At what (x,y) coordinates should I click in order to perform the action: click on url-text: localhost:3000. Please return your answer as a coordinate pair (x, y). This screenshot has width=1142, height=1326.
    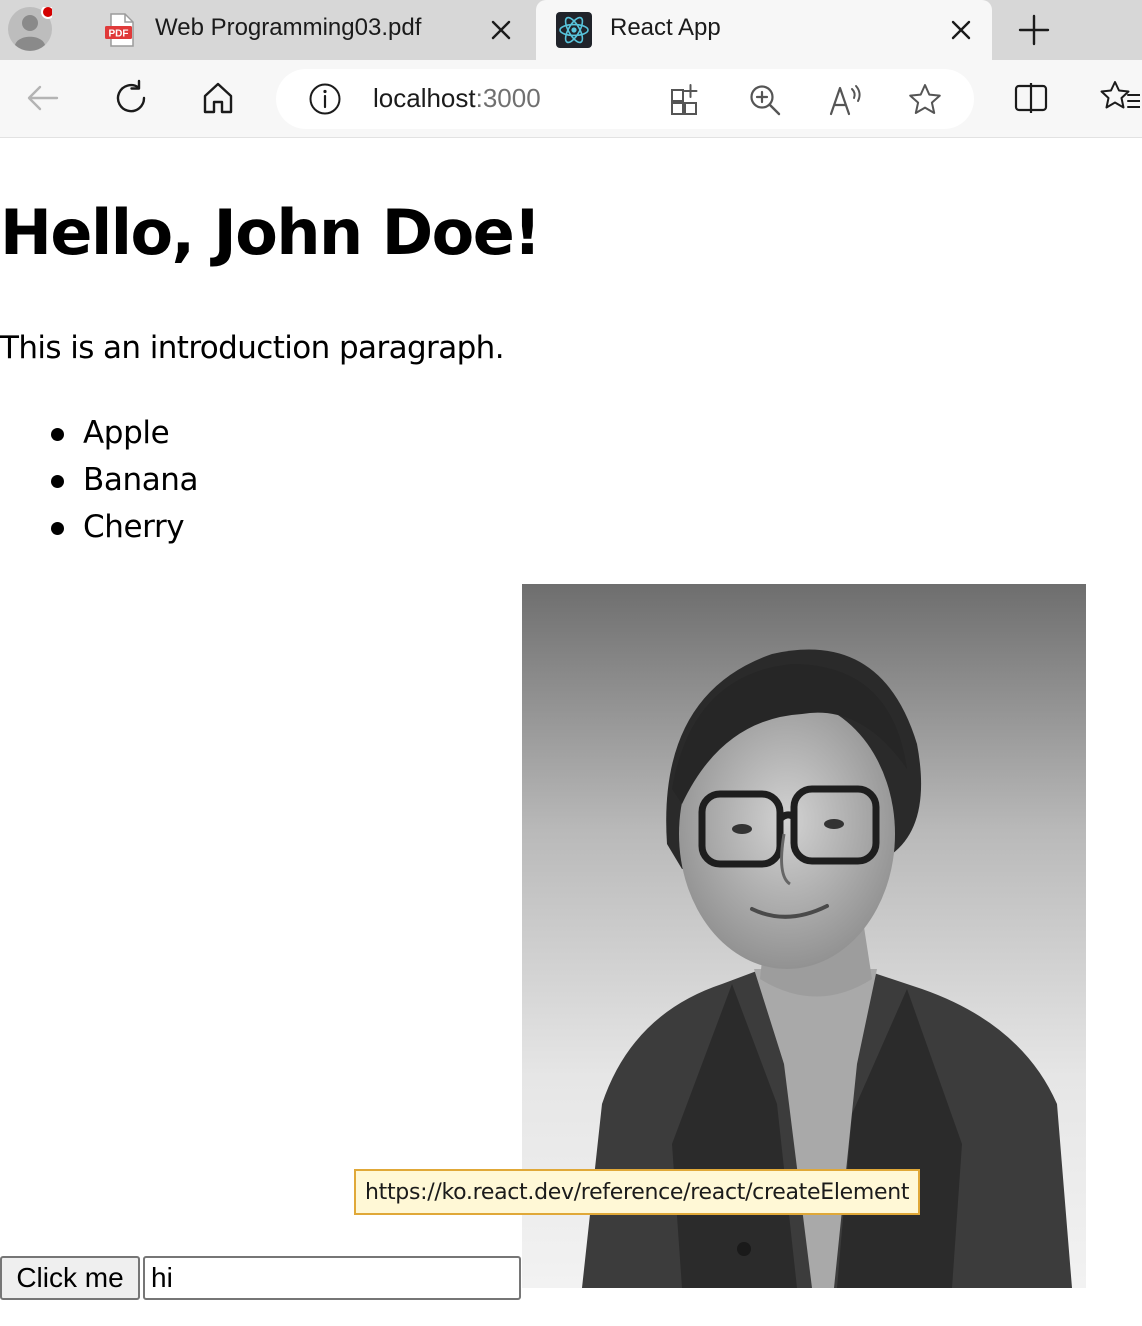
    Looking at the image, I should click on (457, 98).